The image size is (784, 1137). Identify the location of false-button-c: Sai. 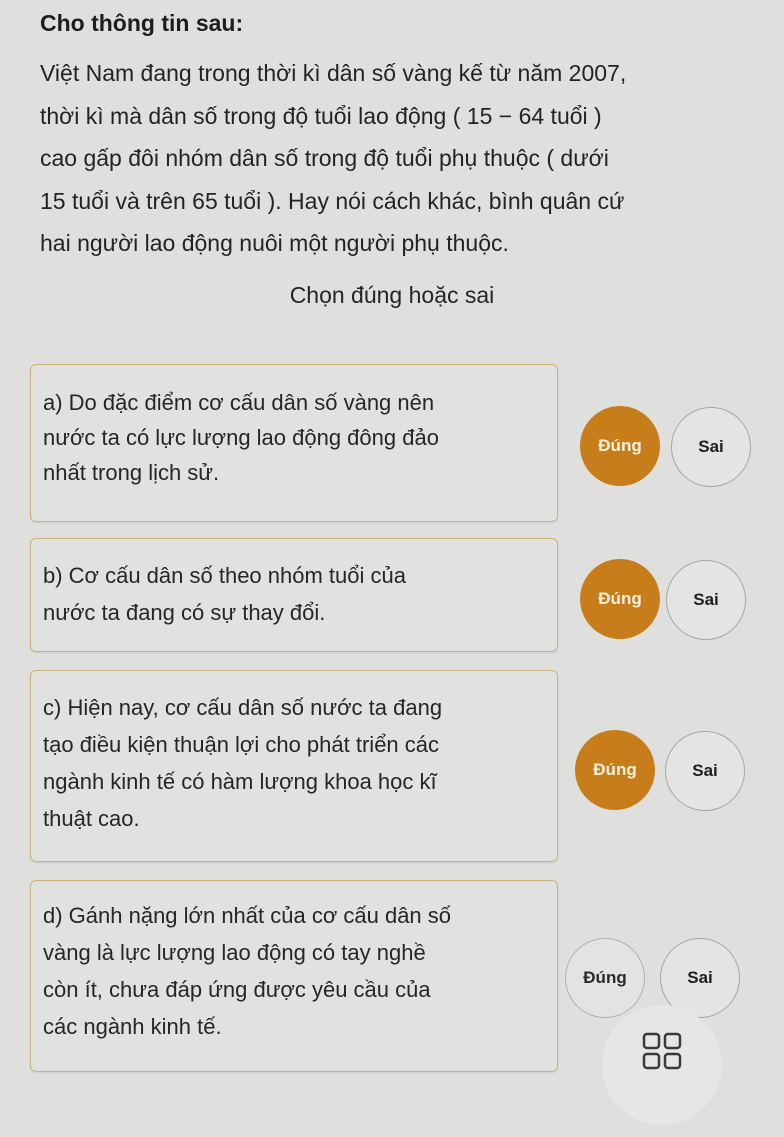
(705, 771).